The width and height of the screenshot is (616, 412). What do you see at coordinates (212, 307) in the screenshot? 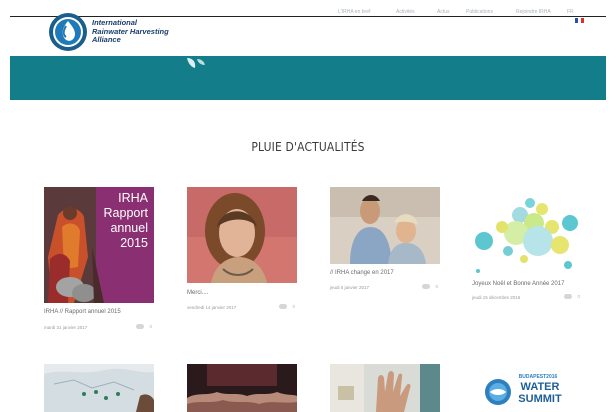
I see `news-date: vendredi 14 janvier 2017` at bounding box center [212, 307].